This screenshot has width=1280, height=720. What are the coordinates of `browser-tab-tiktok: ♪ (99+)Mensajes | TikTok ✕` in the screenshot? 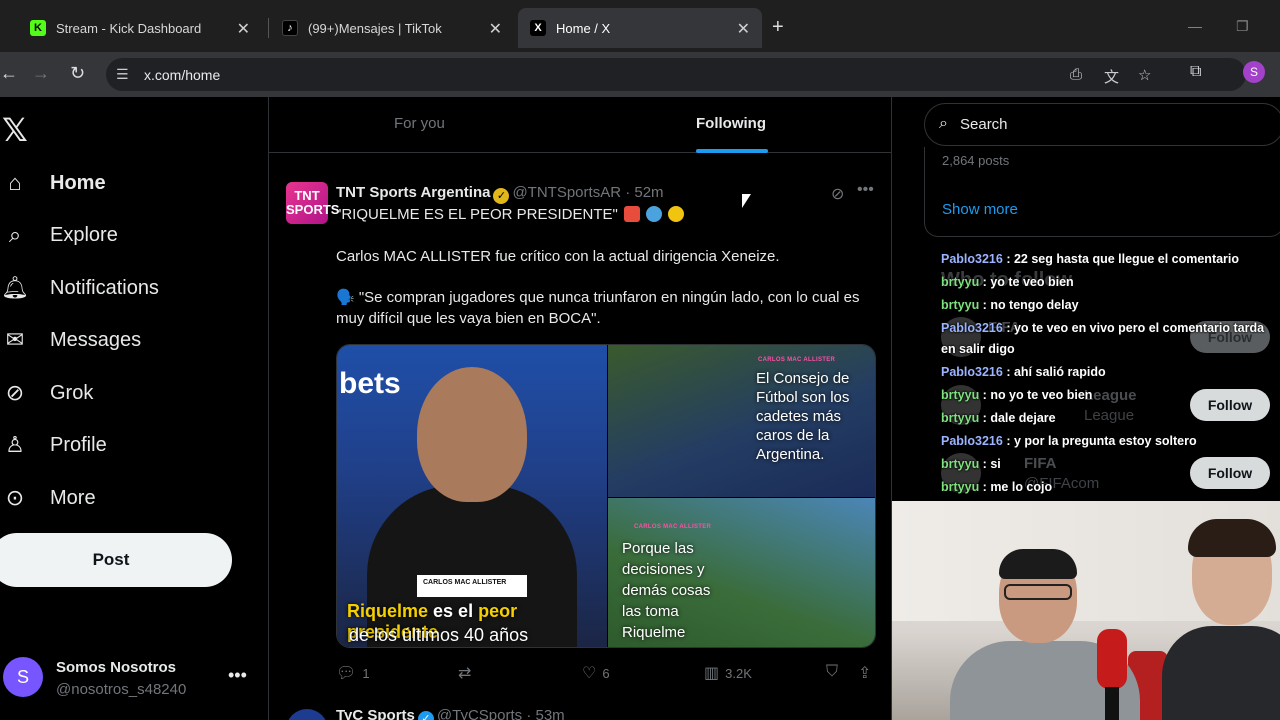 It's located at (392, 28).